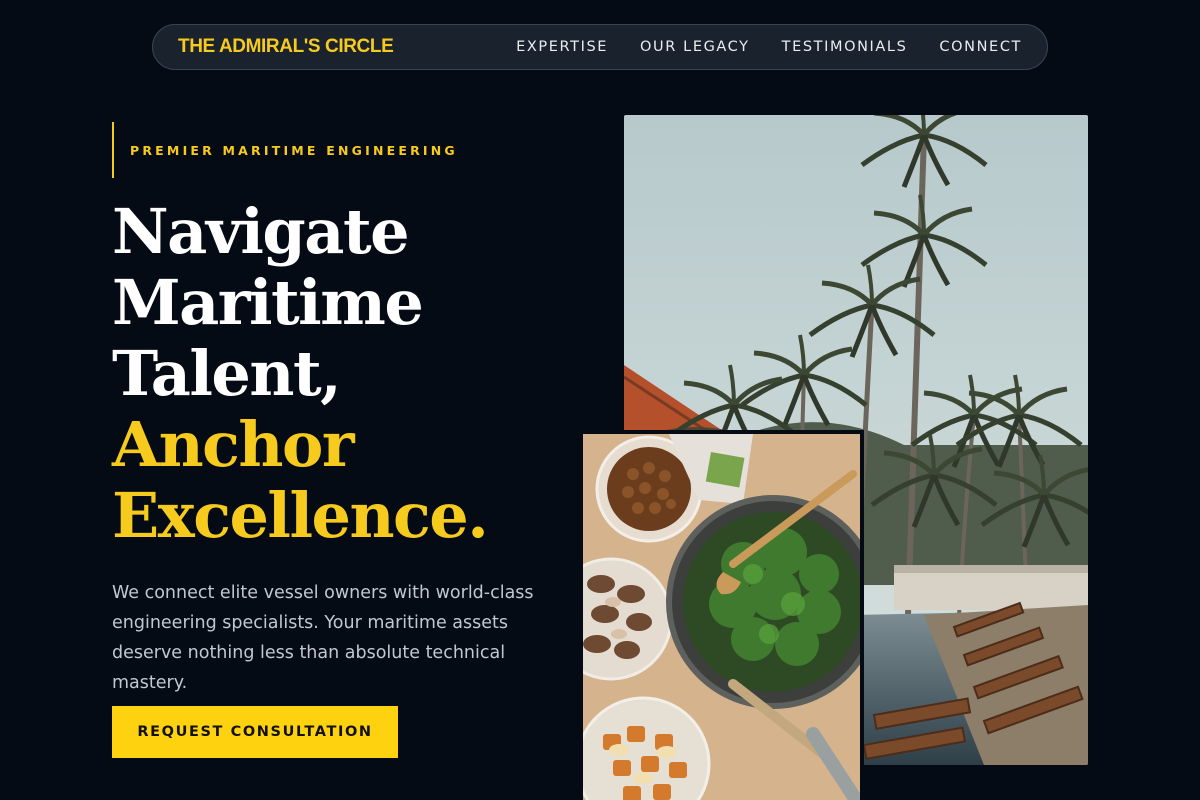 The width and height of the screenshot is (1200, 800). I want to click on headline-line-2: Maritime, so click(268, 302).